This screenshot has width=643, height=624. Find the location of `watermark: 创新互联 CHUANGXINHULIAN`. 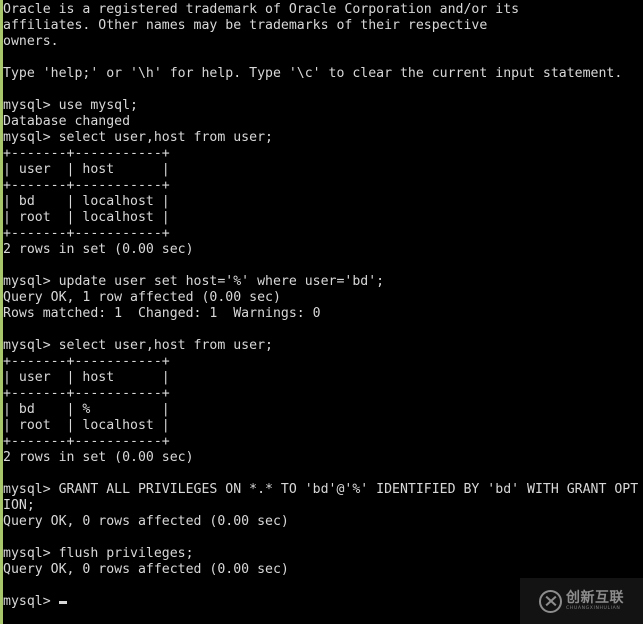

watermark: 创新互联 CHUANGXINHULIAN is located at coordinates (581, 601).